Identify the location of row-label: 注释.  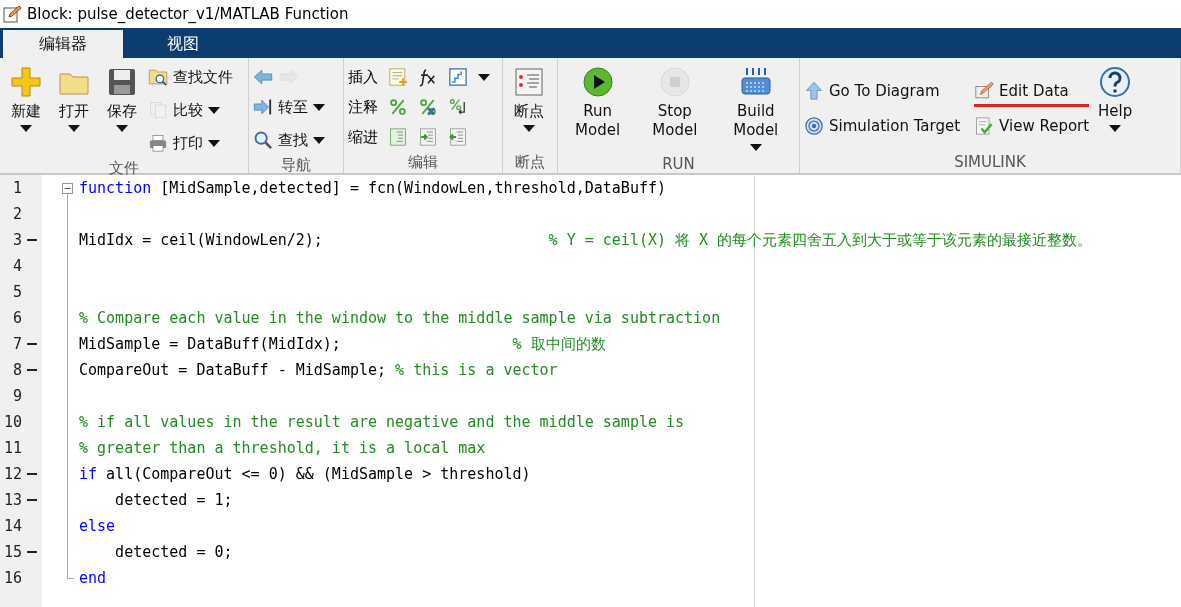
(363, 107).